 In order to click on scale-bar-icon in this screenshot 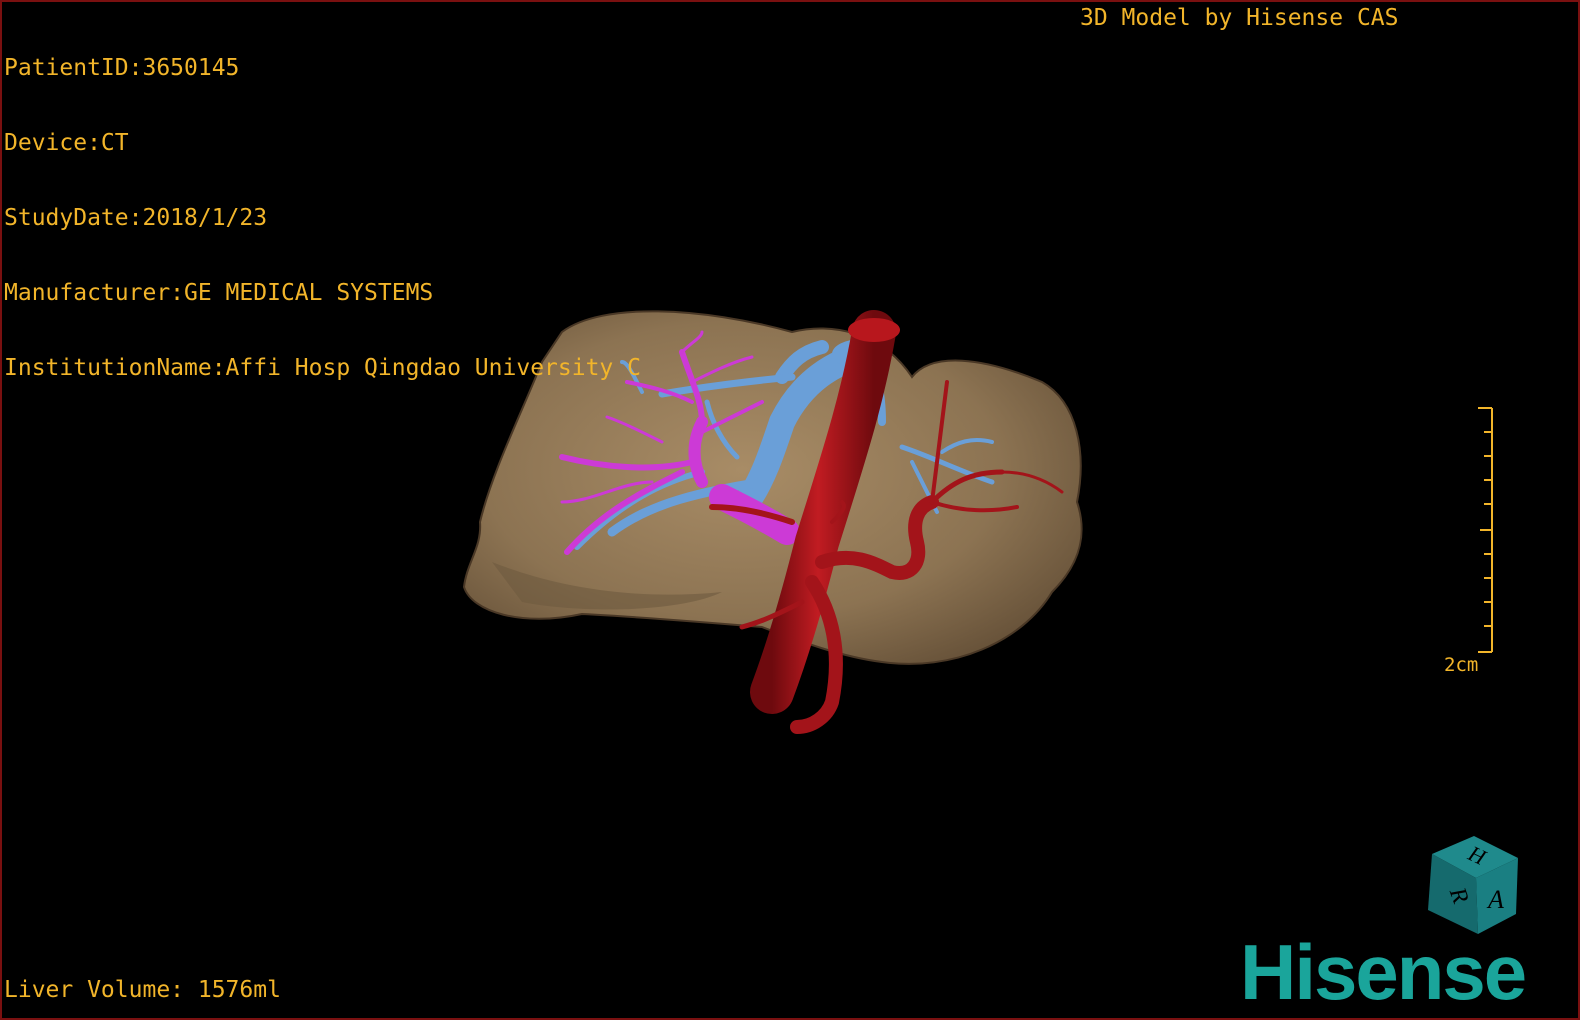, I will do `click(1485, 530)`.